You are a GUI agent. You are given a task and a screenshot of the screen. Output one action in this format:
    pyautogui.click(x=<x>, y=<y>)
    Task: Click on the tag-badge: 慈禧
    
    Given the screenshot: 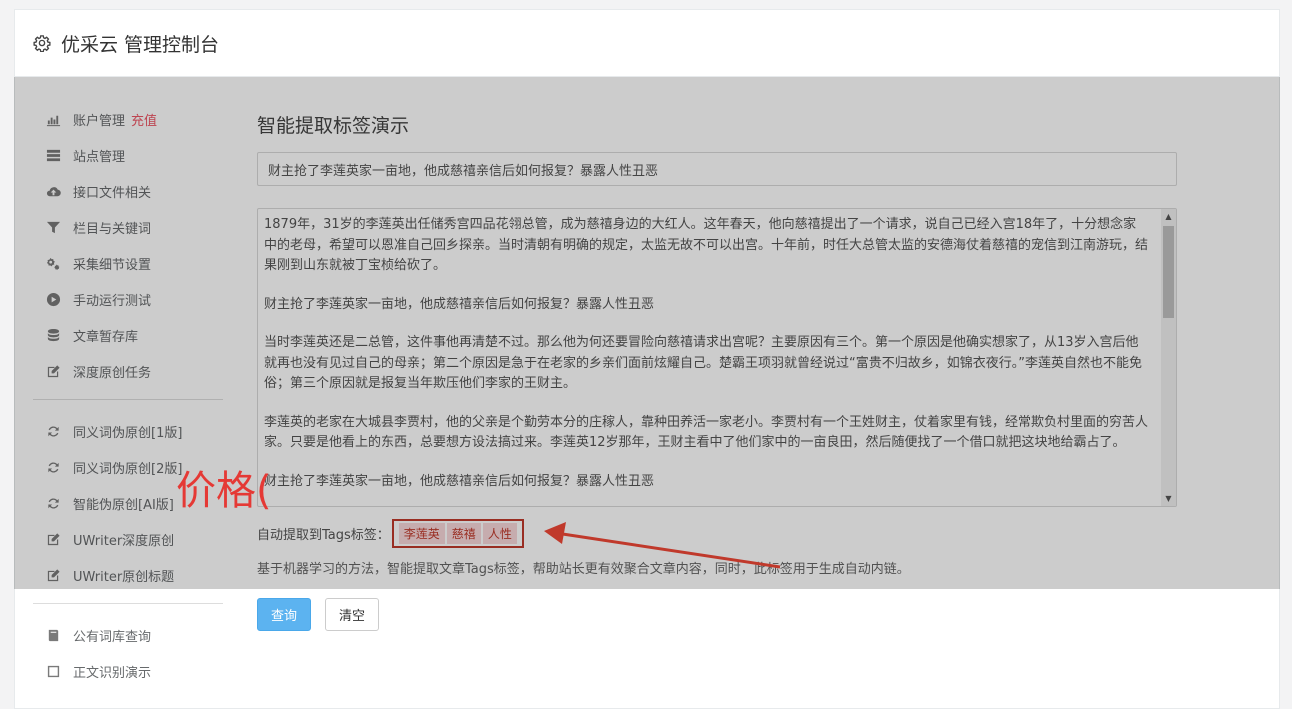 What is the action you would take?
    pyautogui.click(x=463, y=533)
    